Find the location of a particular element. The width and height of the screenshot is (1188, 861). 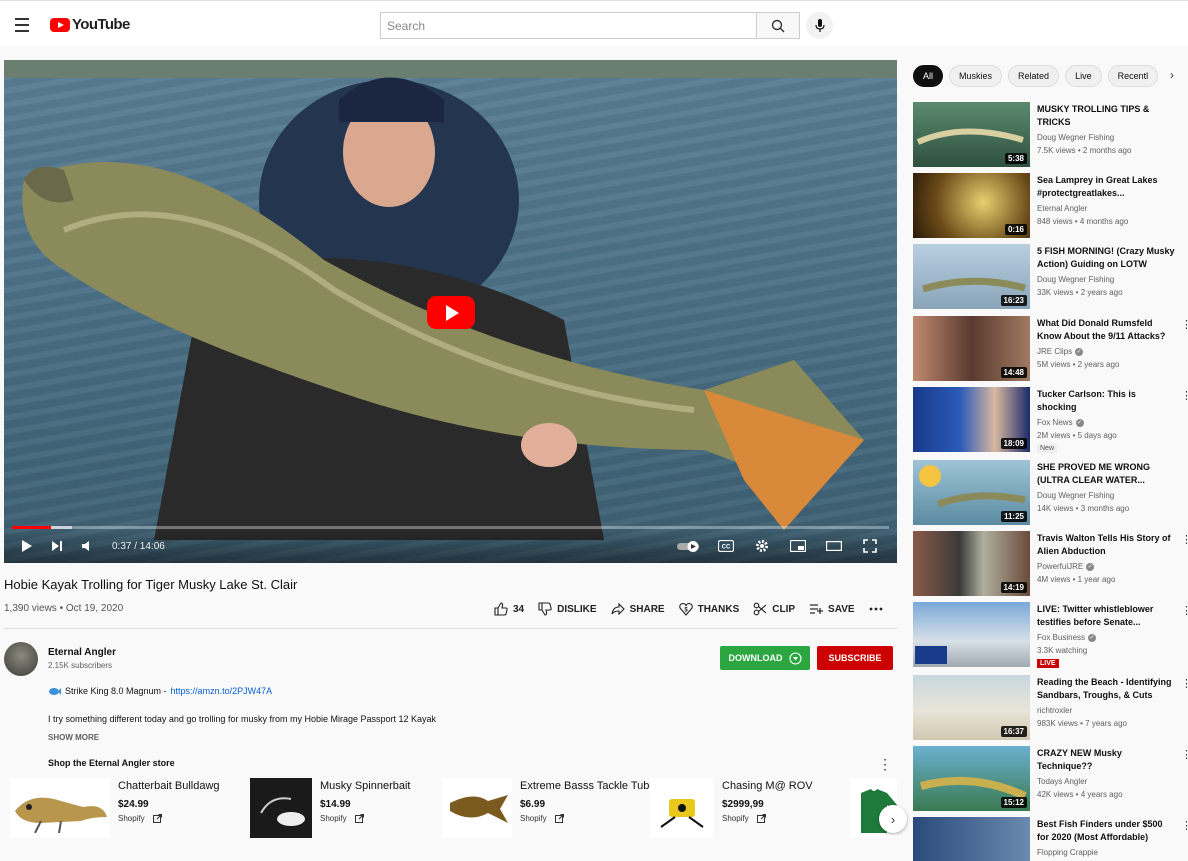

center-play-button is located at coordinates (451, 312).